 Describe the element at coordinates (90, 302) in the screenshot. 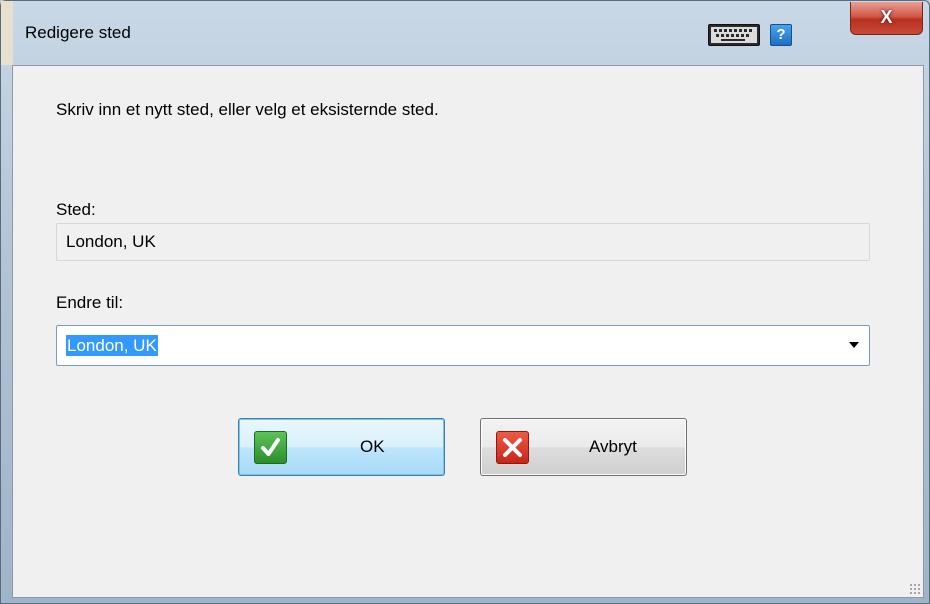

I see `change-to-label: Endre til:` at that location.